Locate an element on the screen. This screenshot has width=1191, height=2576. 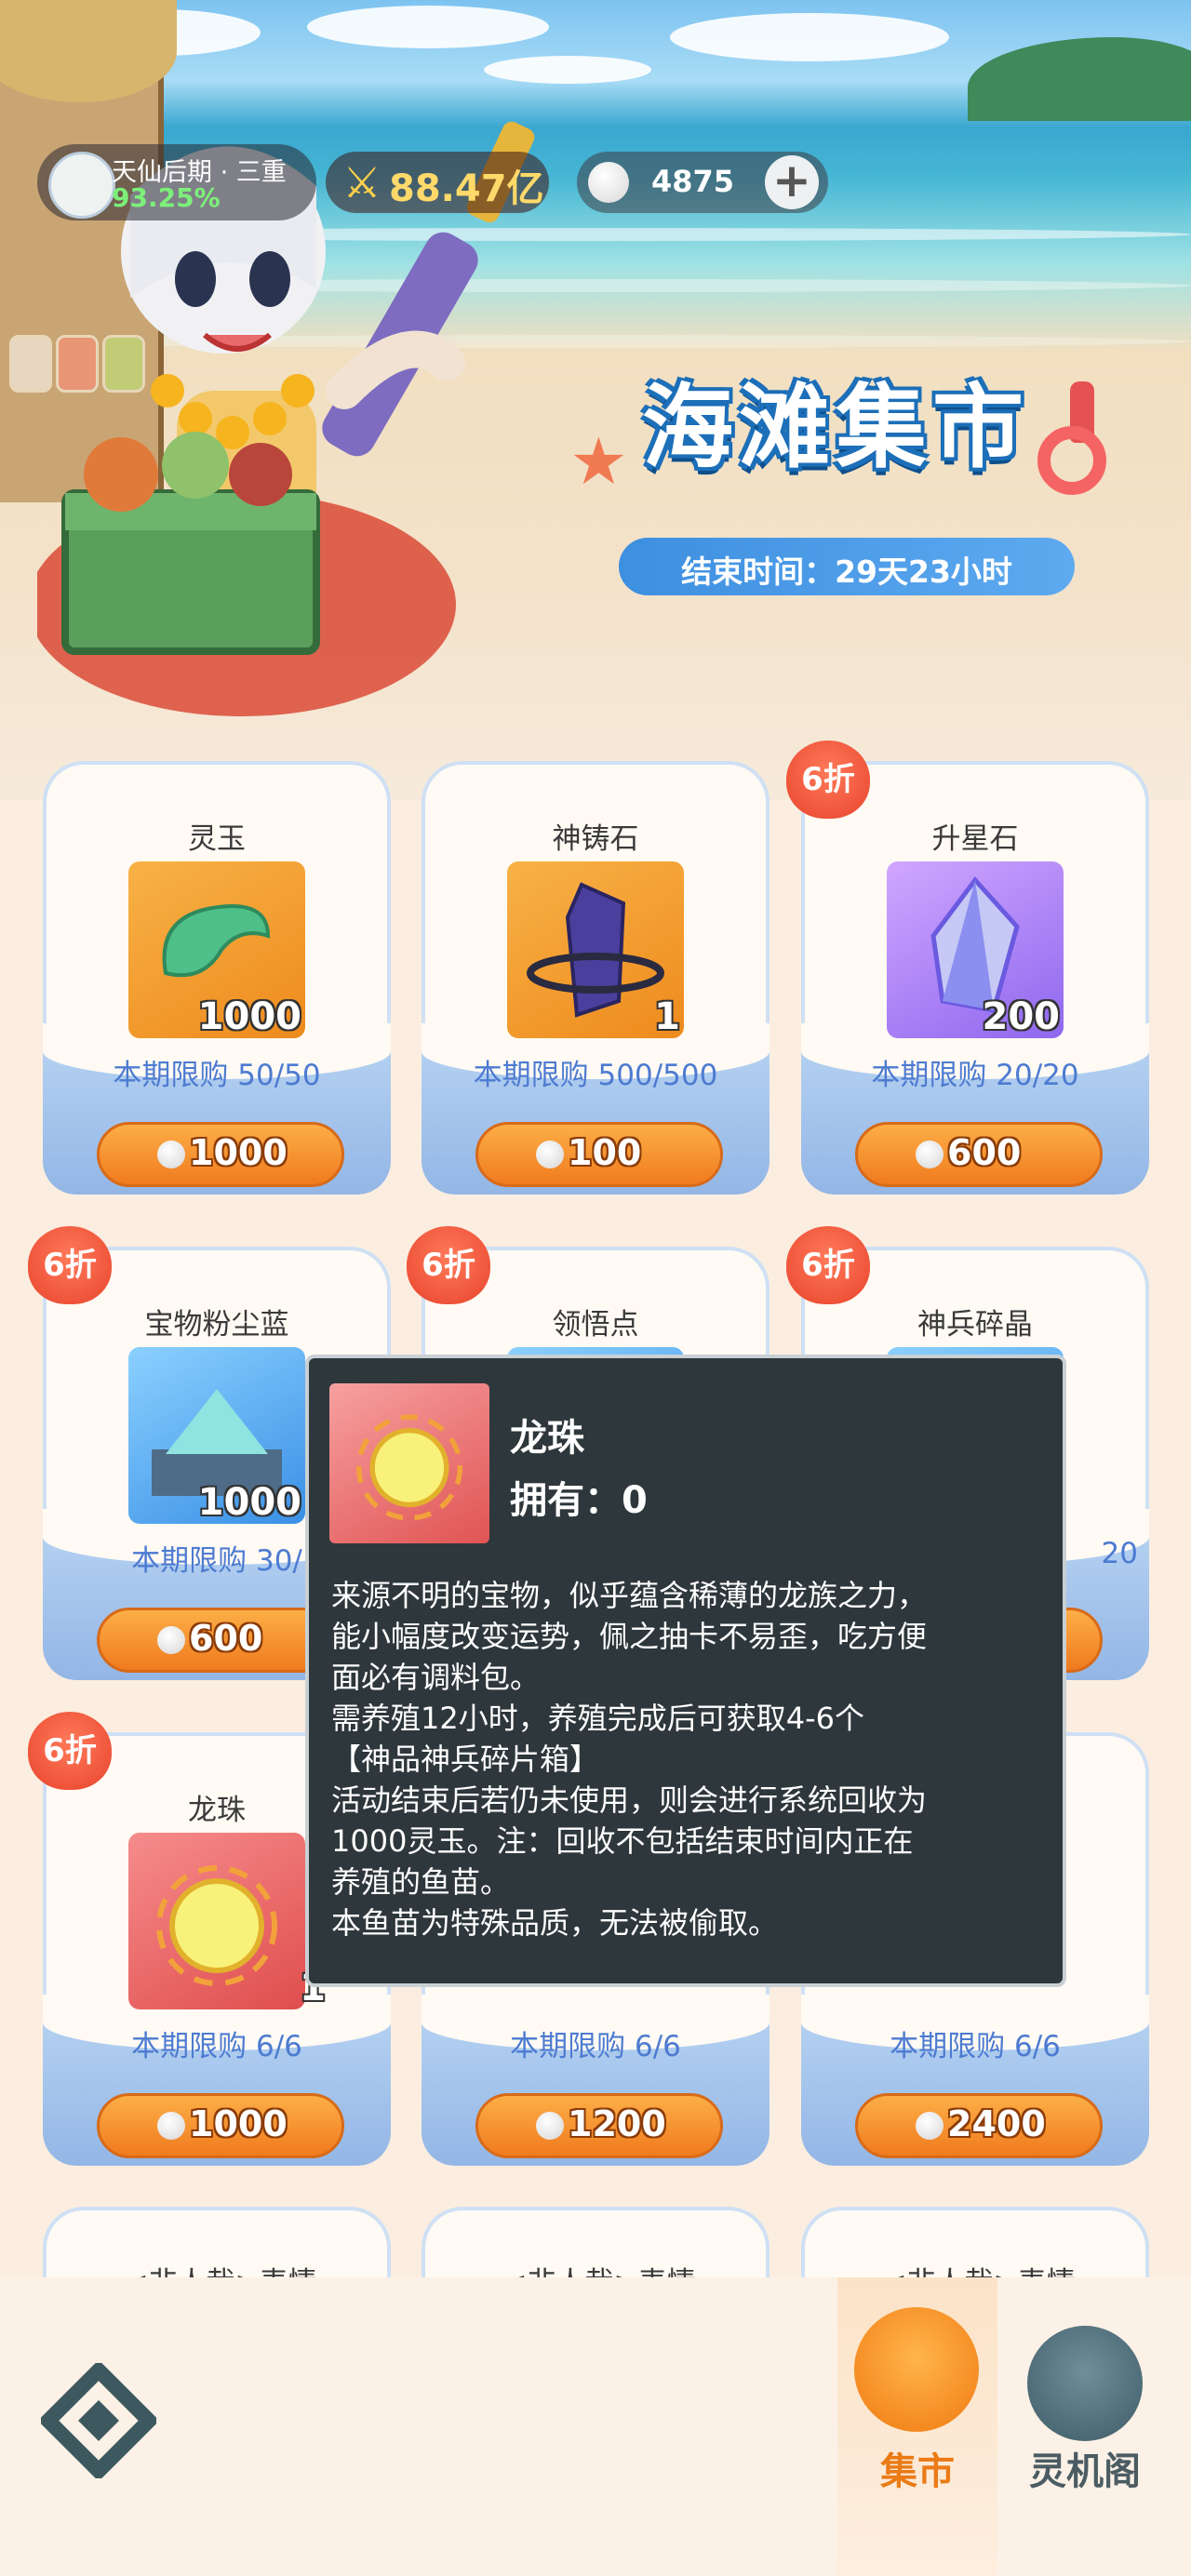
combat-power-value: 88.47亿 is located at coordinates (466, 188).